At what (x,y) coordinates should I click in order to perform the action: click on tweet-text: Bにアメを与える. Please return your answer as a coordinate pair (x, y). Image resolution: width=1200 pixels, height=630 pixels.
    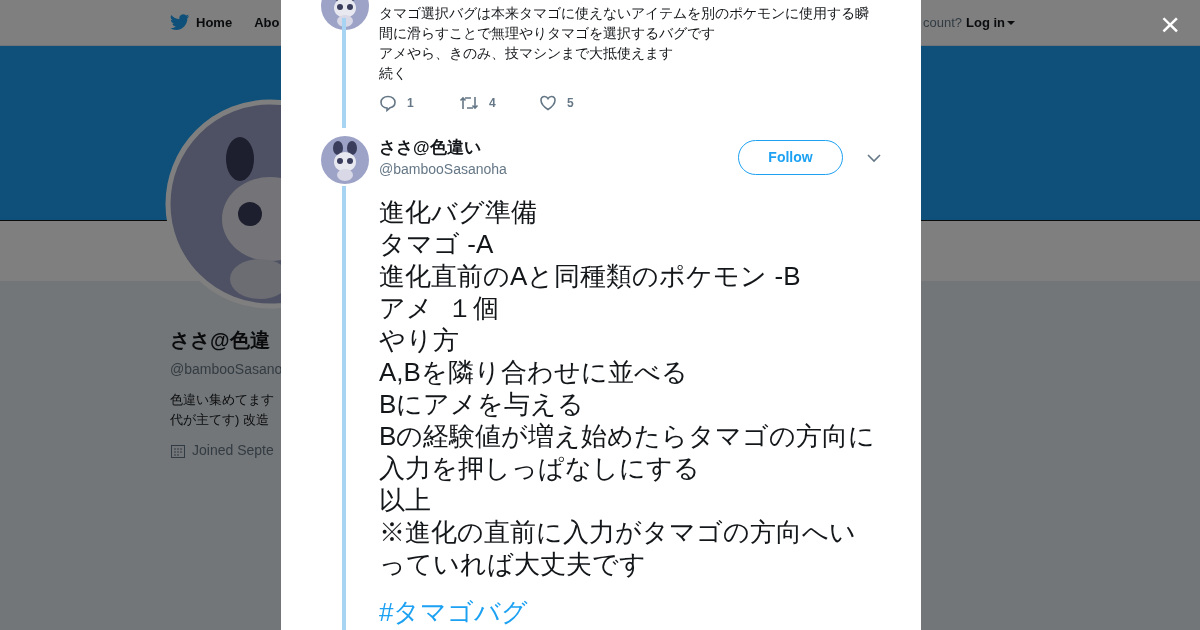
    Looking at the image, I should click on (482, 404).